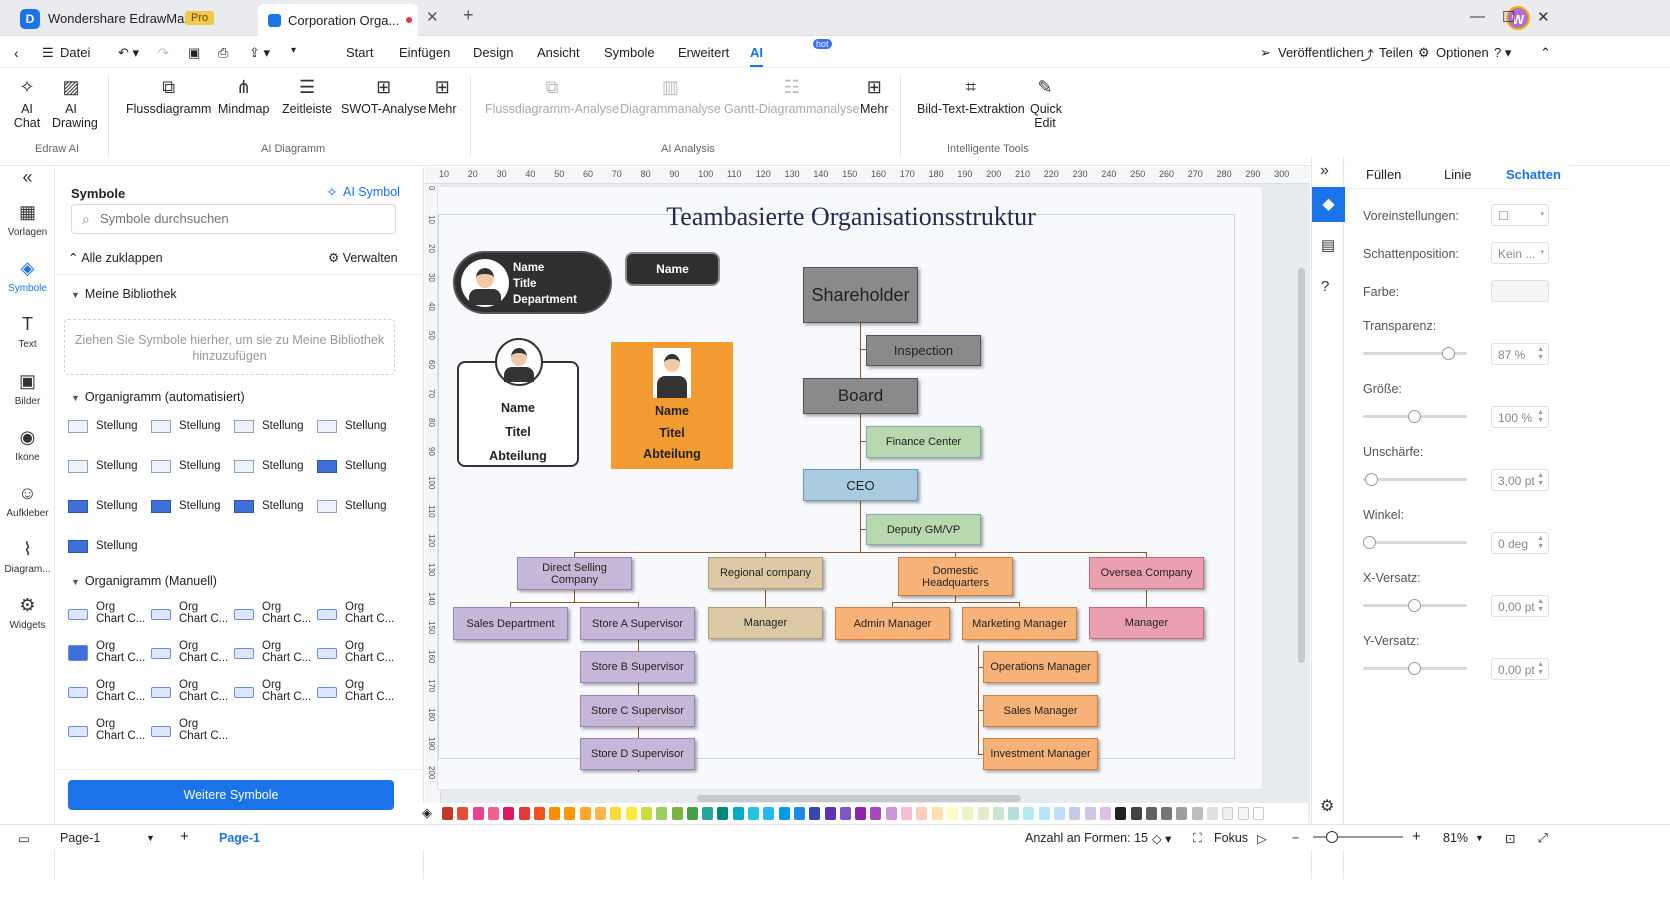  What do you see at coordinates (518, 402) in the screenshot?
I see `employee-card-white: Name Titel Abteilung` at bounding box center [518, 402].